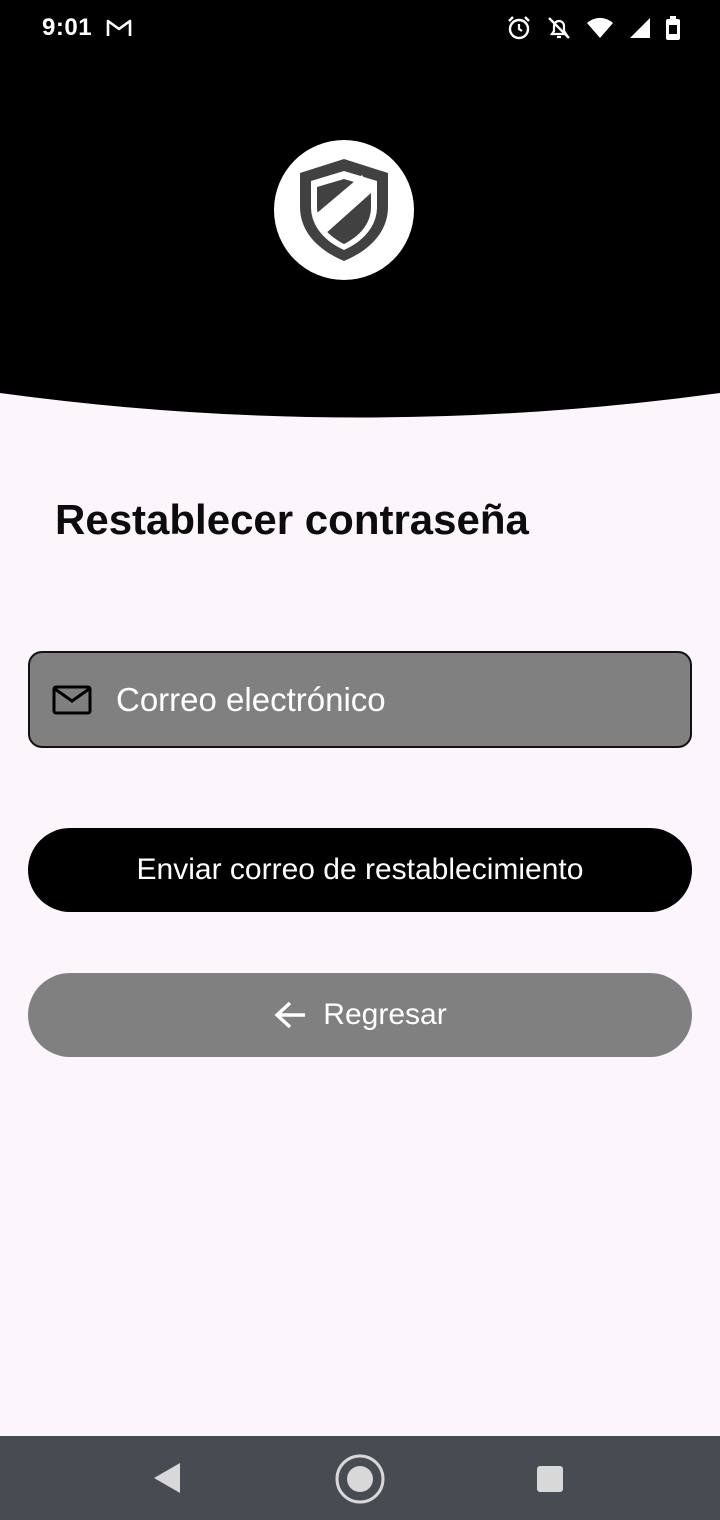  What do you see at coordinates (559, 28) in the screenshot?
I see `bell-off-icon` at bounding box center [559, 28].